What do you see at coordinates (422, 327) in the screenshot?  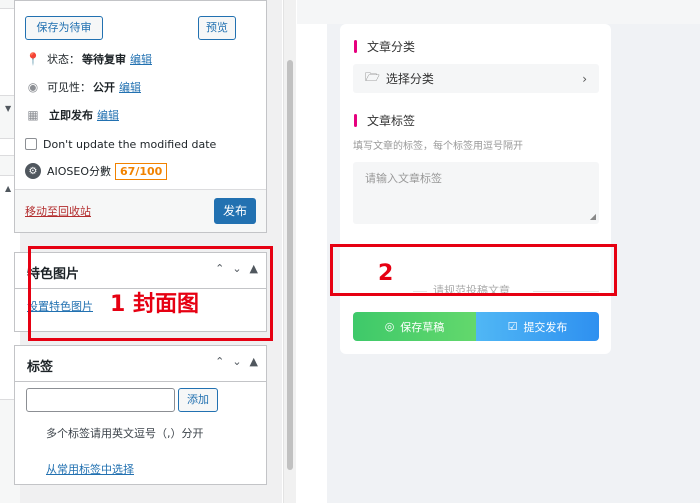 I see `save-draft-label: 保存草稿` at bounding box center [422, 327].